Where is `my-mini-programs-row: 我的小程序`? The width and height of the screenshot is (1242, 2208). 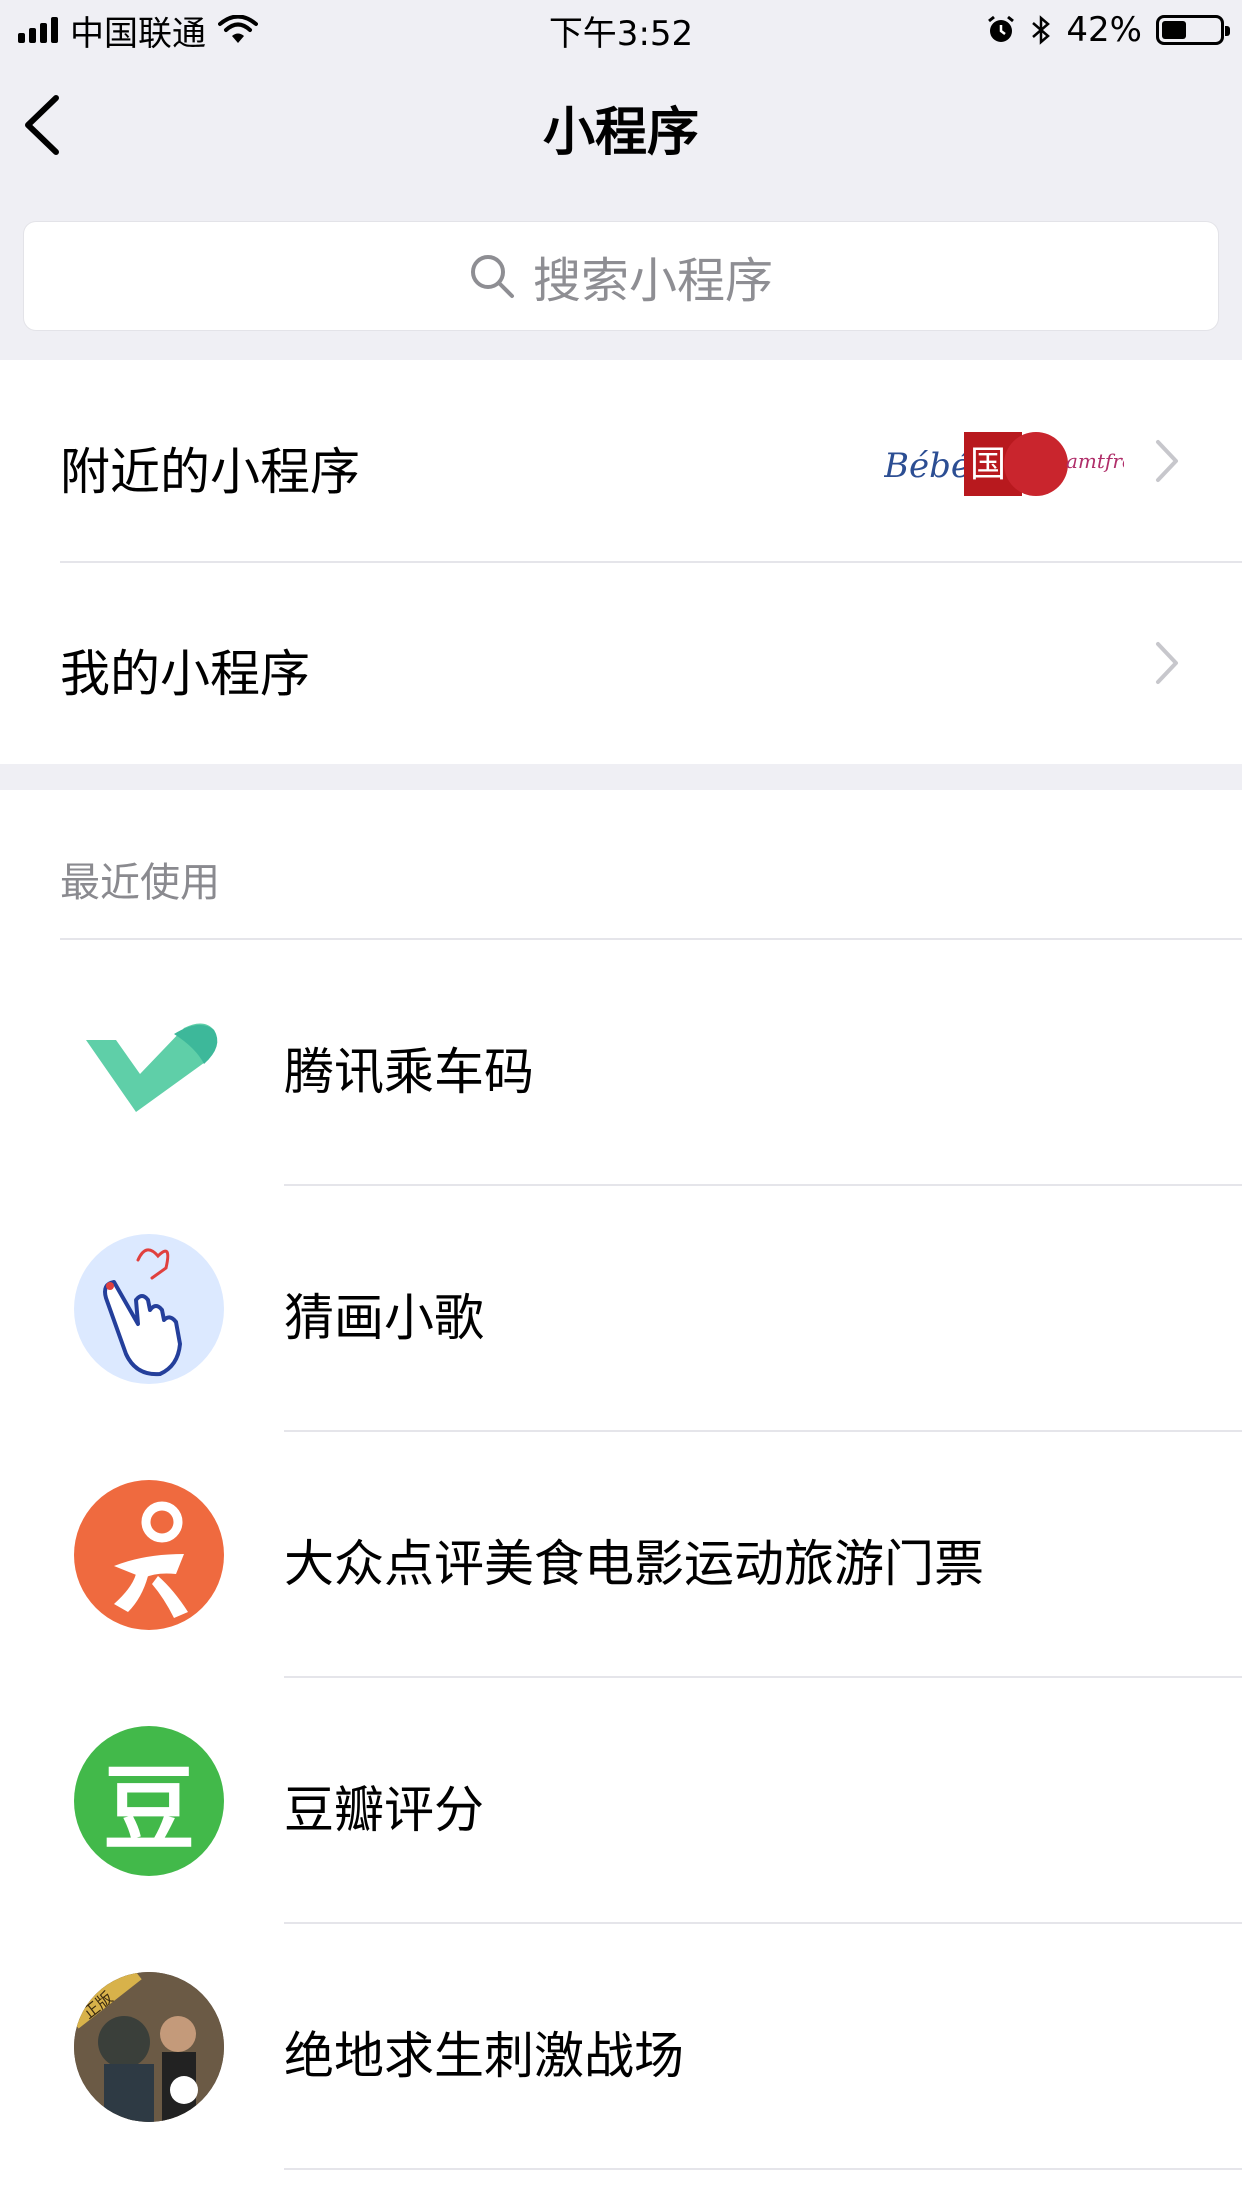 my-mini-programs-row: 我的小程序 is located at coordinates (621, 663).